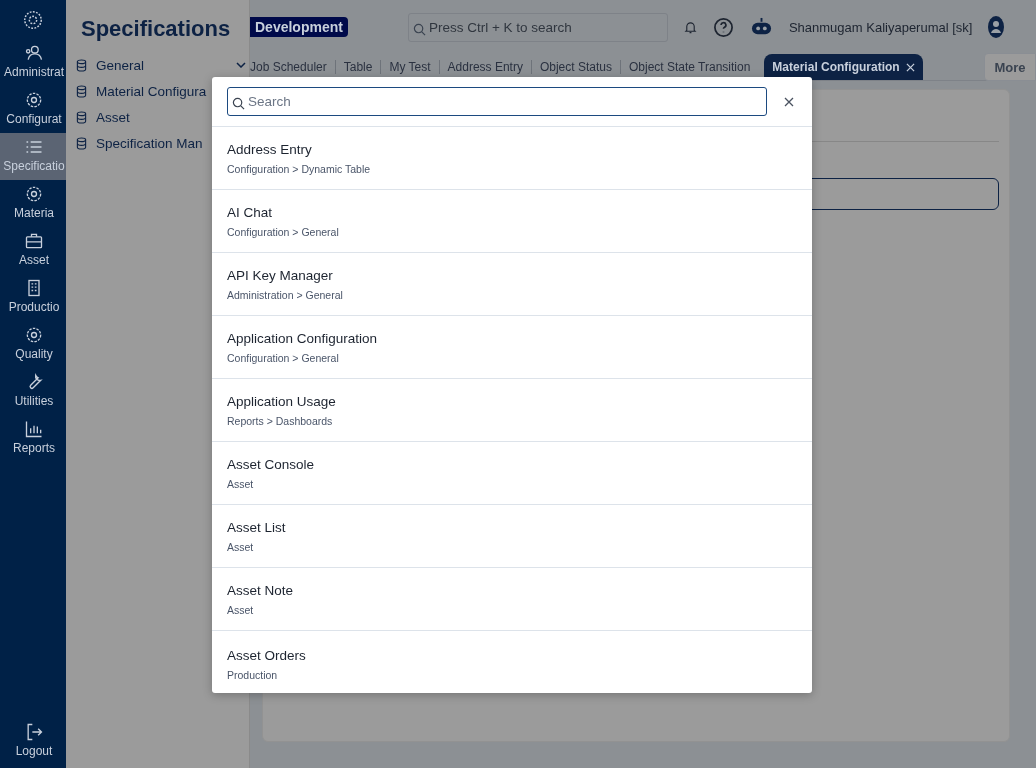  What do you see at coordinates (33, 156) in the screenshot?
I see `rail-nav-item: Specificatio` at bounding box center [33, 156].